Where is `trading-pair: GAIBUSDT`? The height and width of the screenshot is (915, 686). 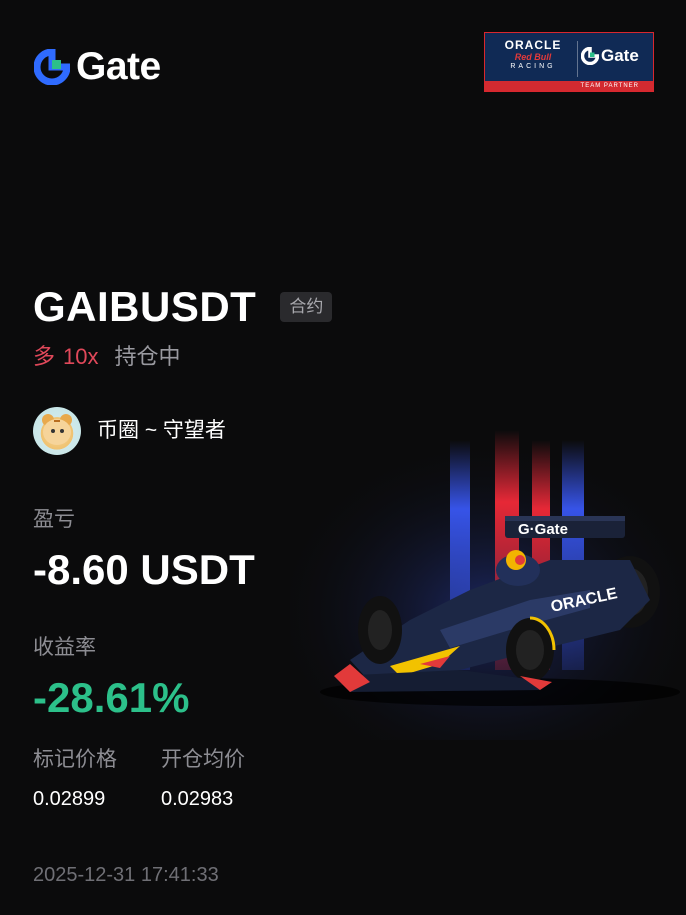
trading-pair: GAIBUSDT is located at coordinates (145, 306).